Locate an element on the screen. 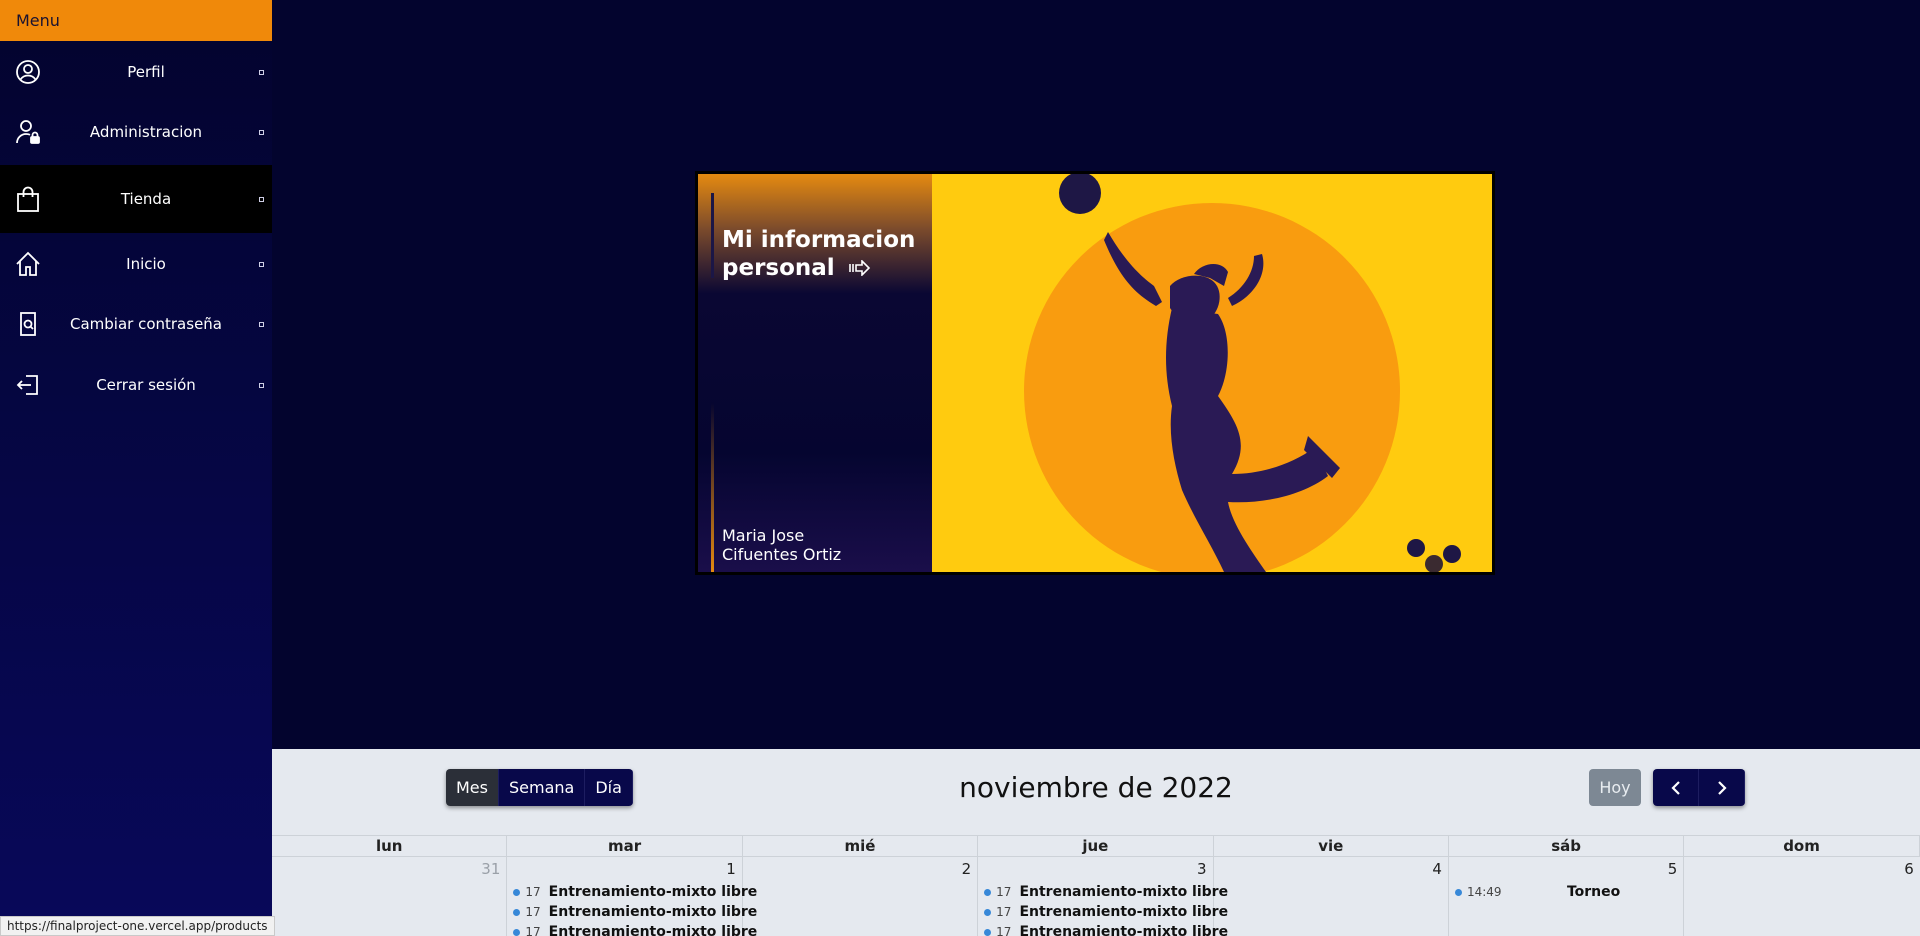  arrow-right-icon is located at coordinates (859, 269).